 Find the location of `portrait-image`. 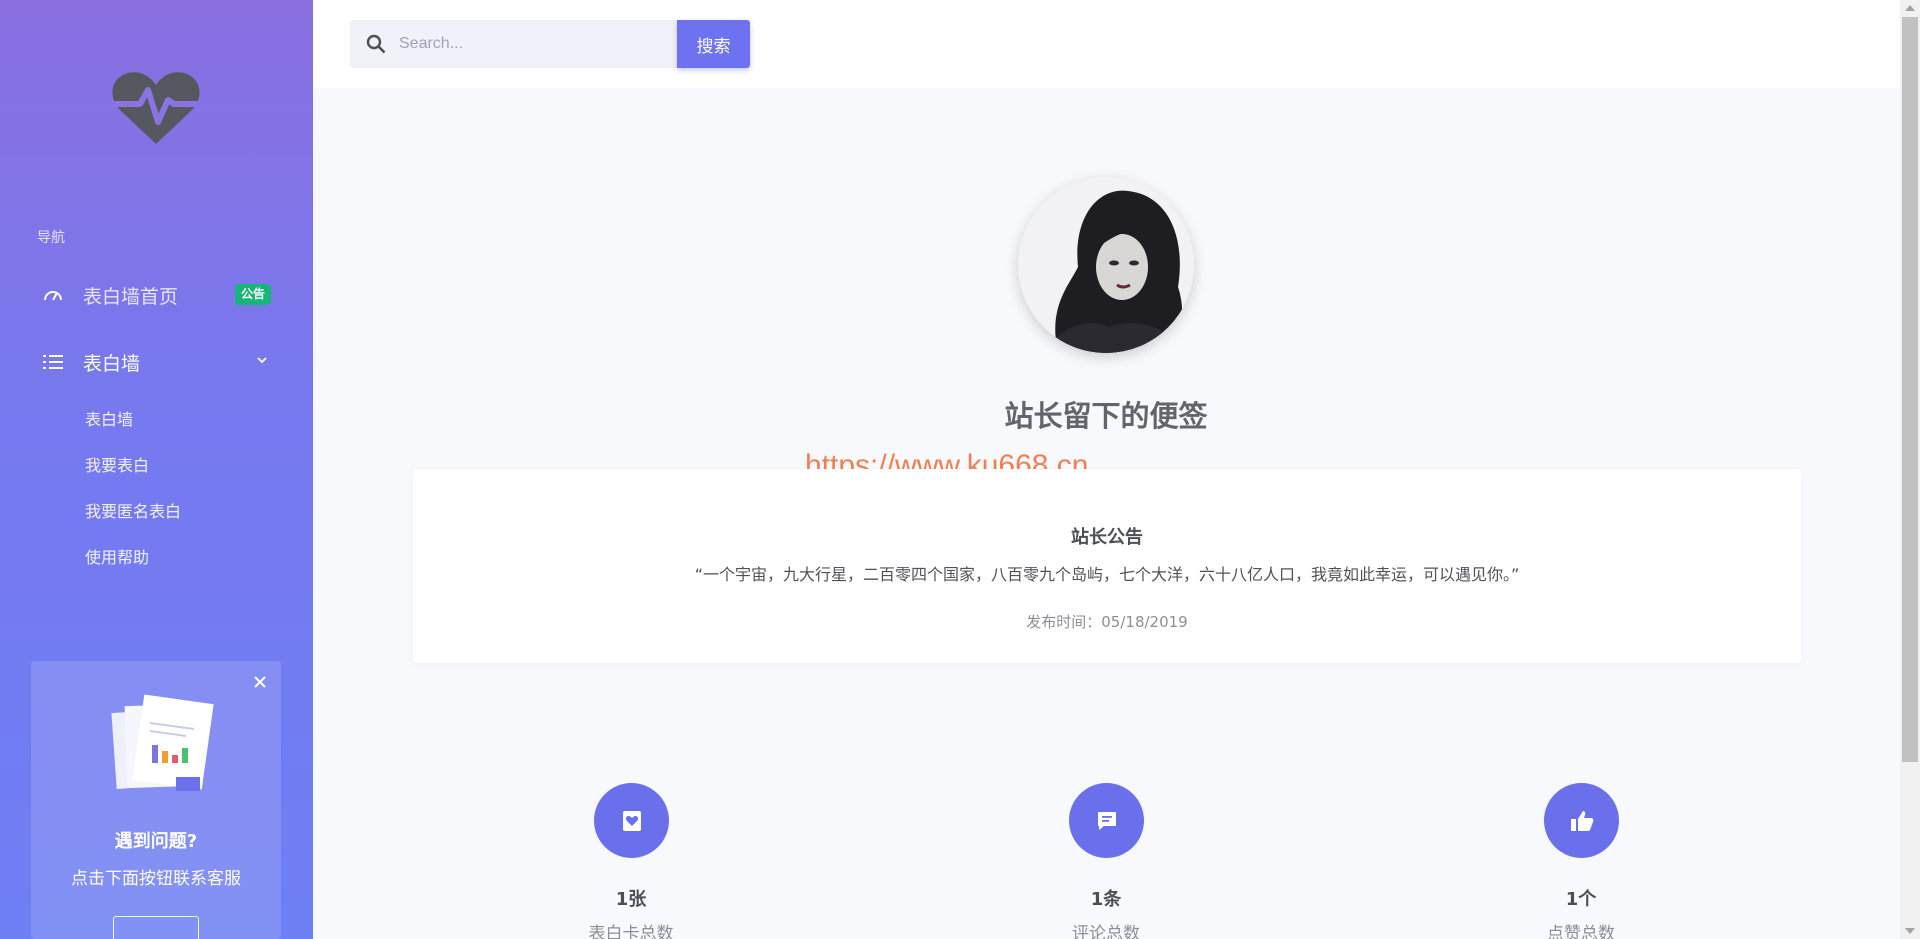

portrait-image is located at coordinates (1106, 265).